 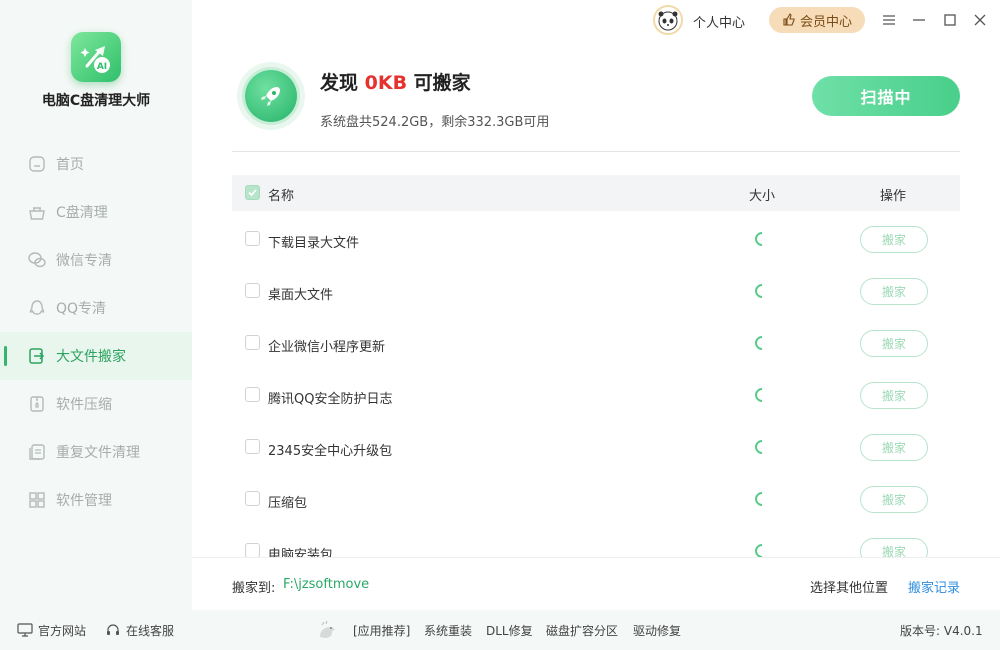 What do you see at coordinates (596, 583) in the screenshot?
I see `move-destination-bar: 搬家到: F:\jzsoftmove 选择其他位置 搬家记录` at bounding box center [596, 583].